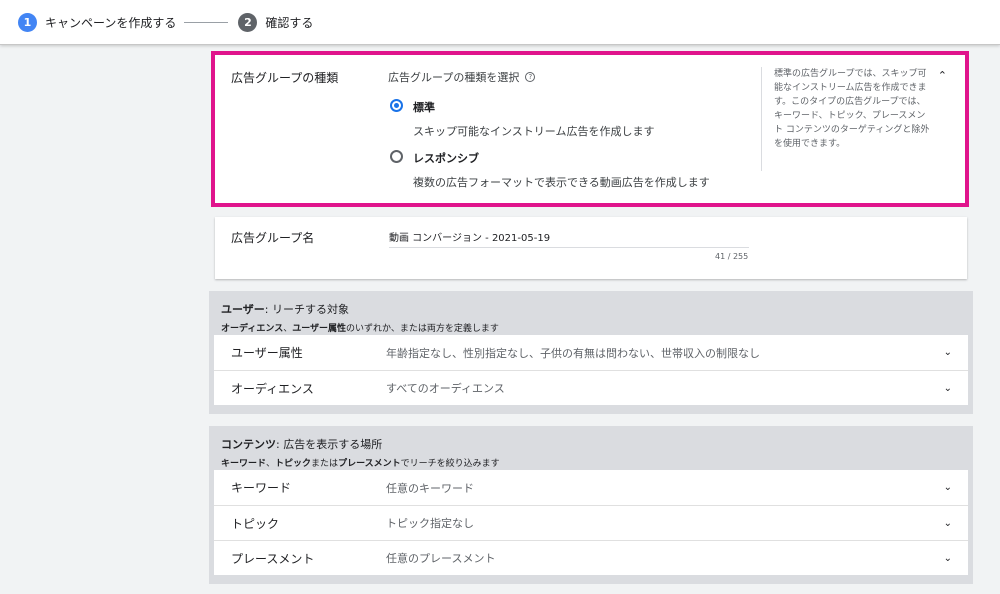 The width and height of the screenshot is (1000, 594). Describe the element at coordinates (591, 557) in the screenshot. I see `row-placements: プレースメント 任意のプレースメント ⌄` at that location.